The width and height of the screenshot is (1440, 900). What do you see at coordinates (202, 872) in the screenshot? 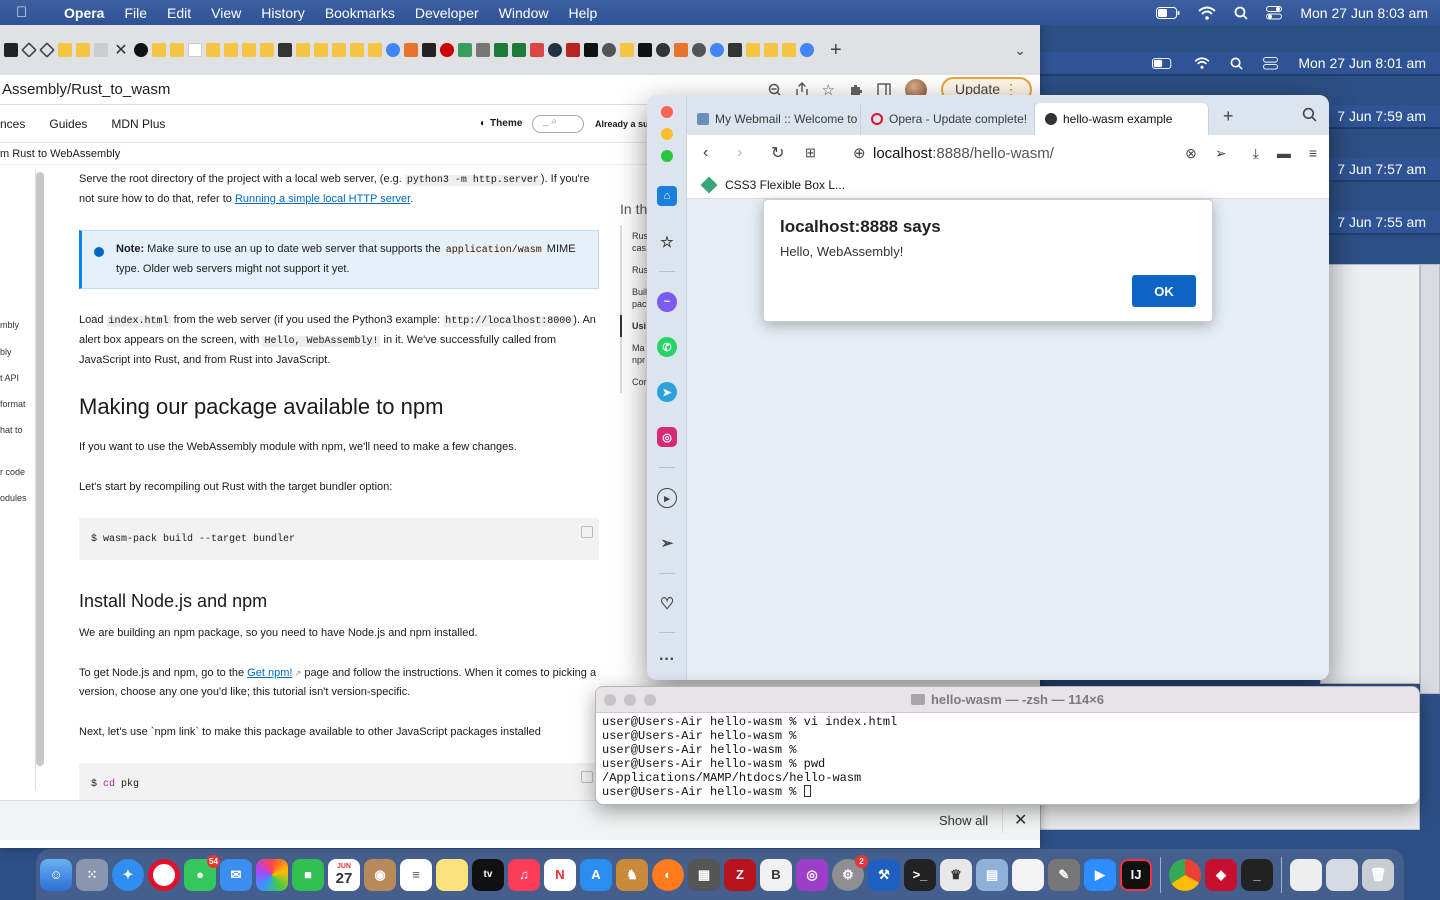
I see `messages-icon: ● 54` at bounding box center [202, 872].